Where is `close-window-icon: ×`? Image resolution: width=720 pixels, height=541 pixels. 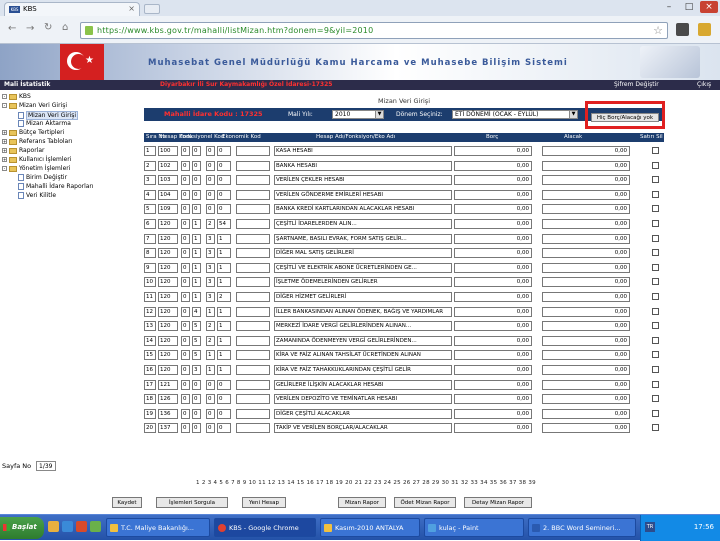
close-window-icon: × is located at coordinates (709, 7).